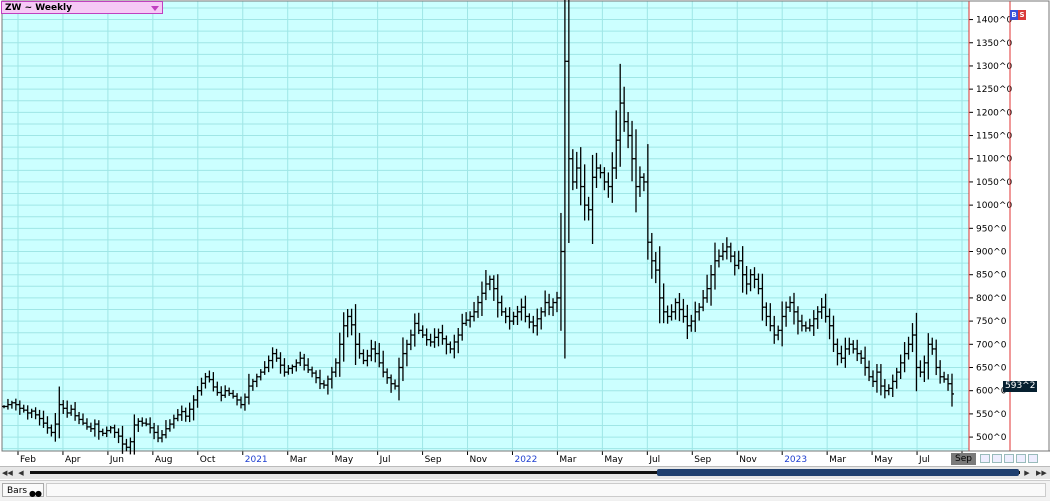 The width and height of the screenshot is (1050, 501). Describe the element at coordinates (525, 460) in the screenshot. I see `x-year-label: 2022` at that location.